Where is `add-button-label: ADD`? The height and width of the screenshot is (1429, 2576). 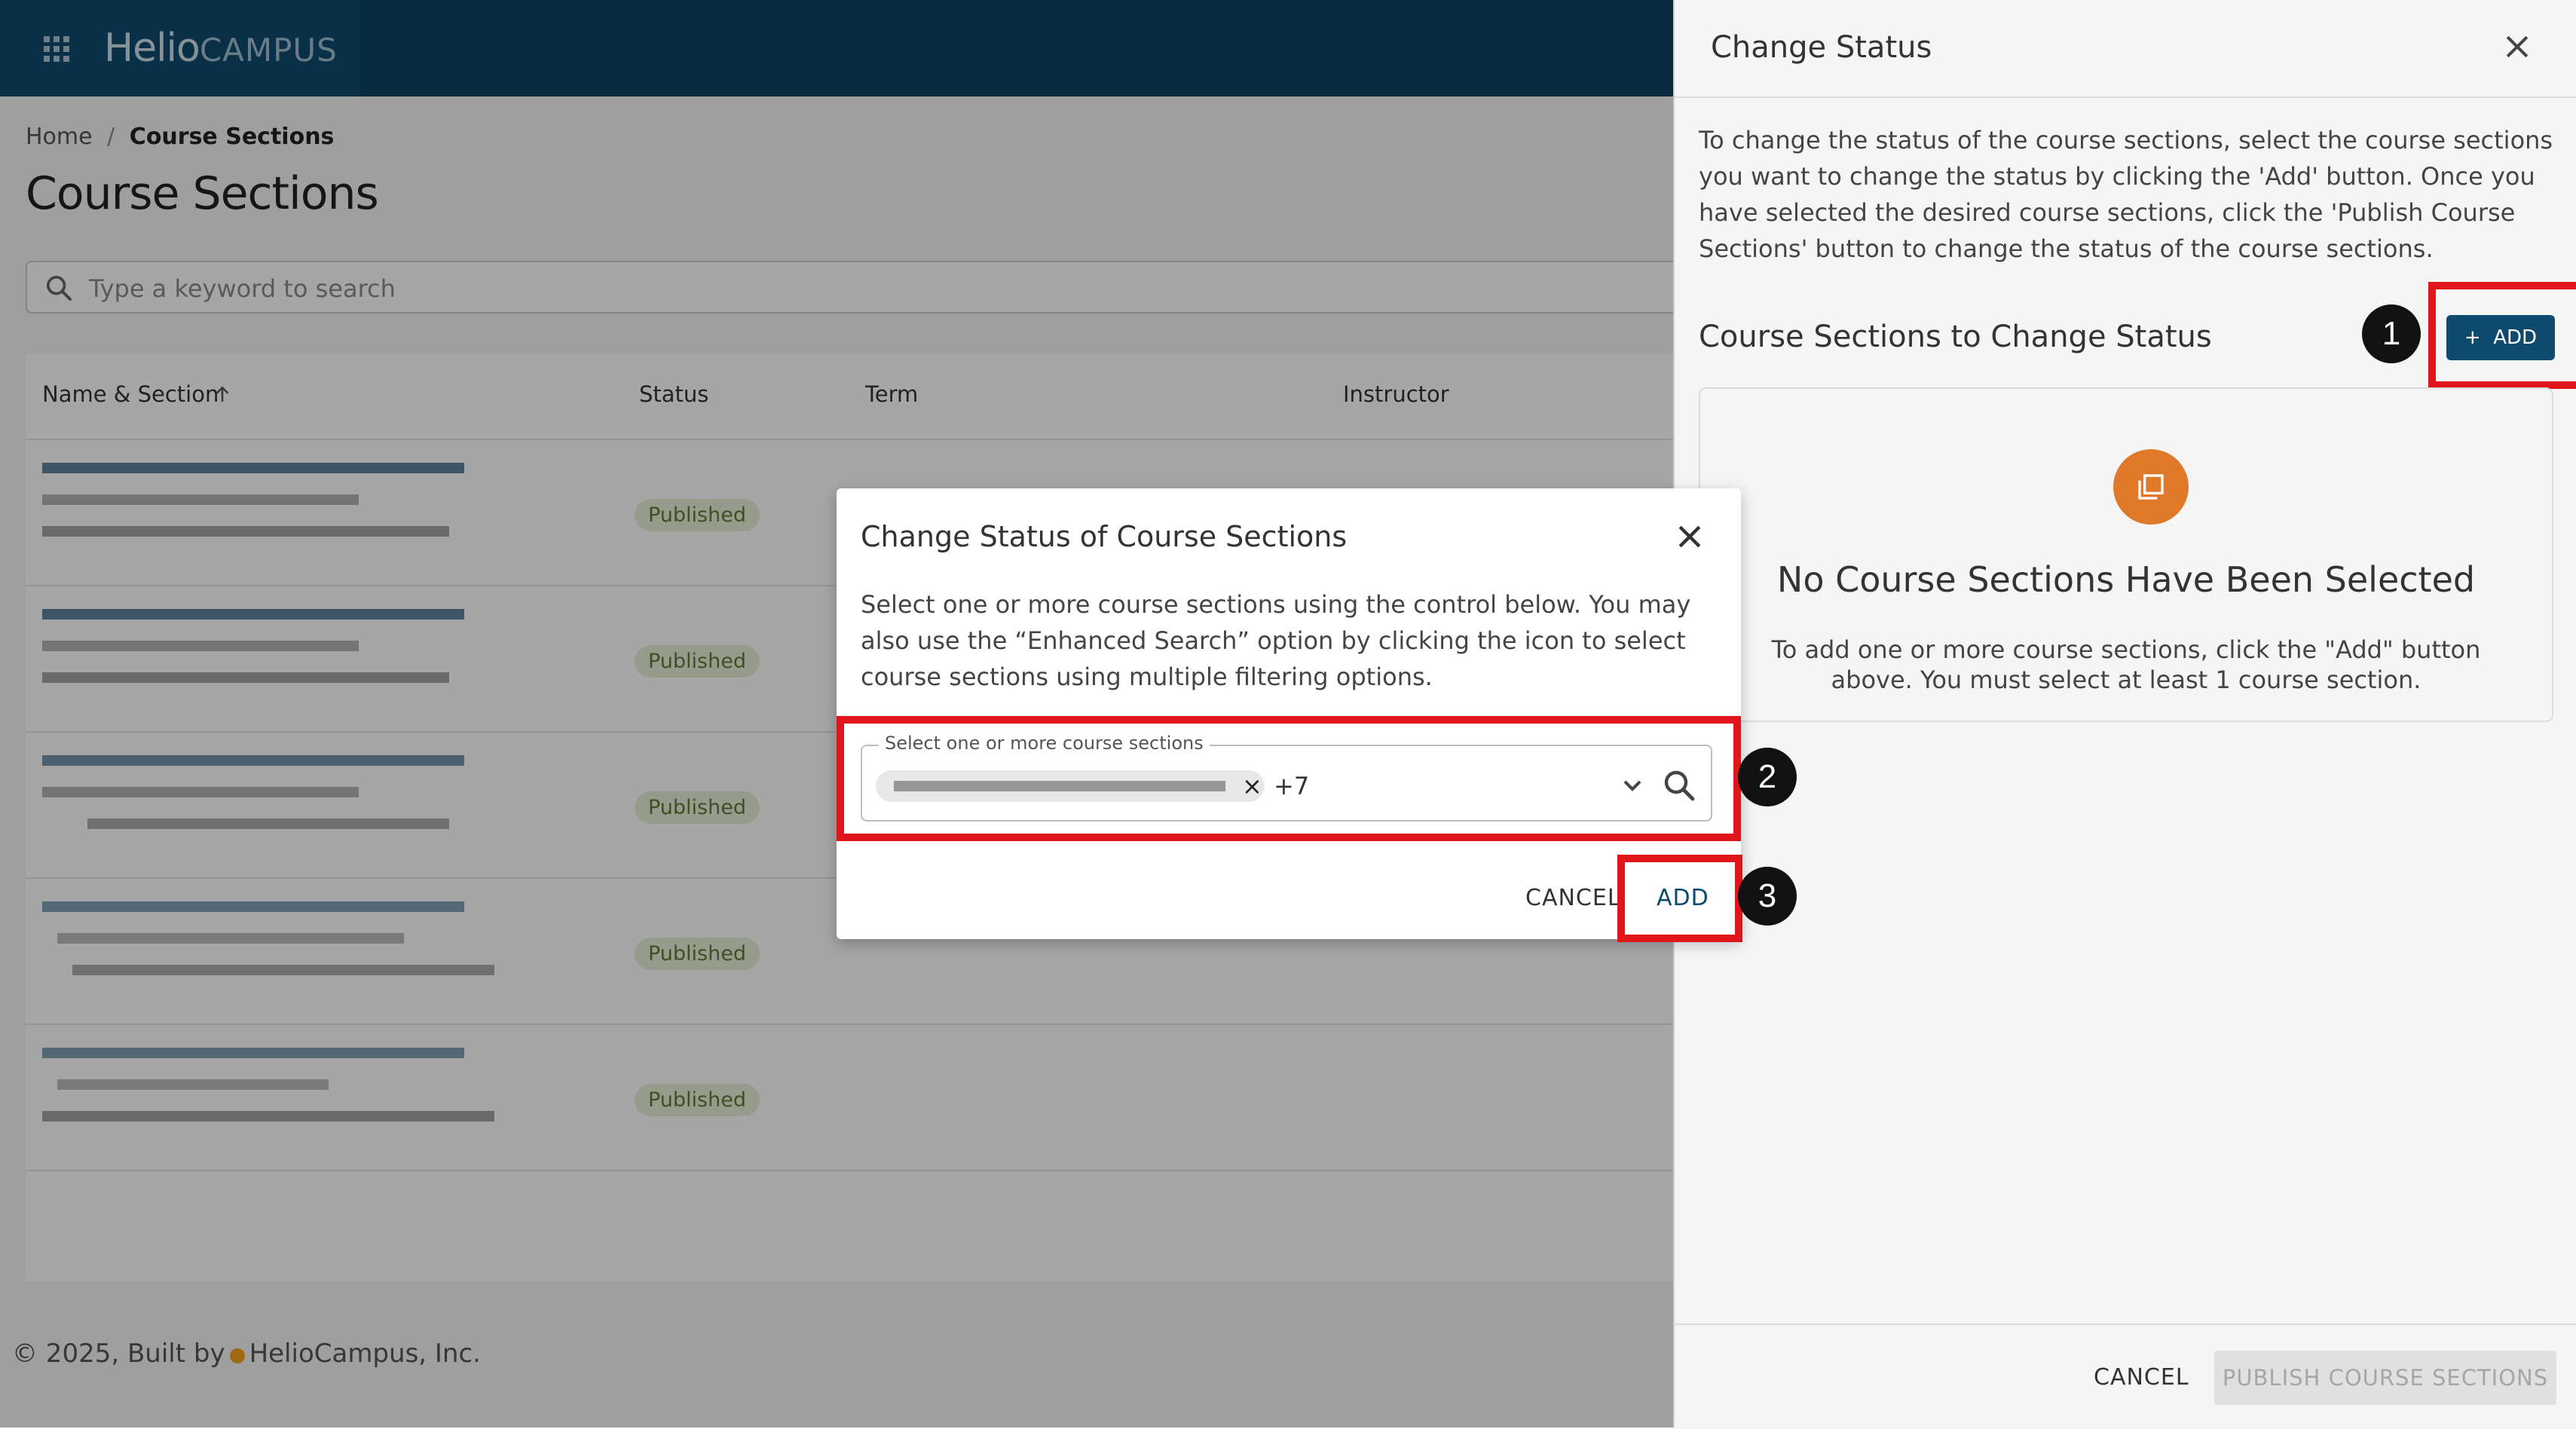 add-button-label: ADD is located at coordinates (2515, 337).